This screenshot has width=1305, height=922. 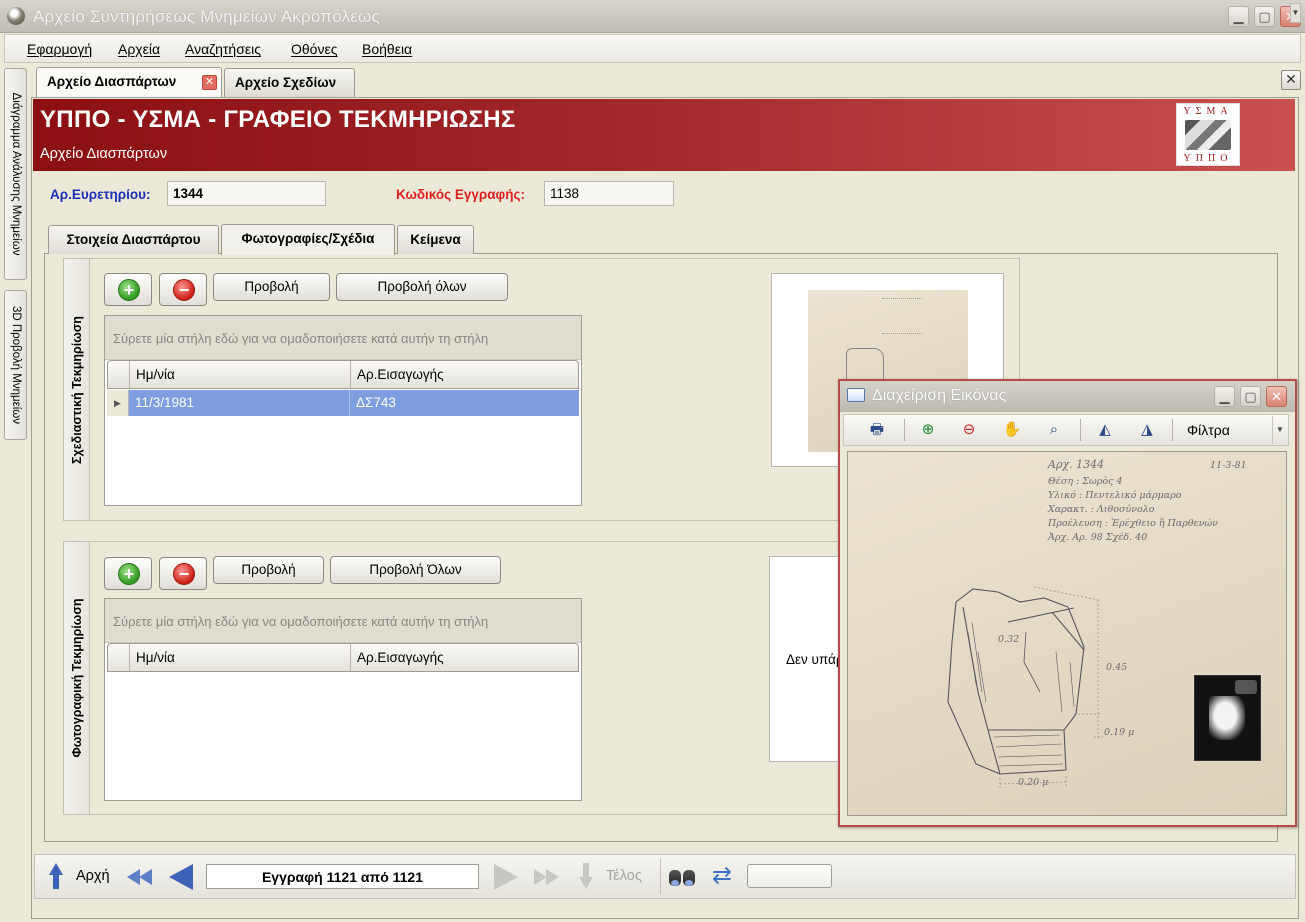 I want to click on table-row: ▶ 11/3/1981 ΔΣ743, so click(x=343, y=403).